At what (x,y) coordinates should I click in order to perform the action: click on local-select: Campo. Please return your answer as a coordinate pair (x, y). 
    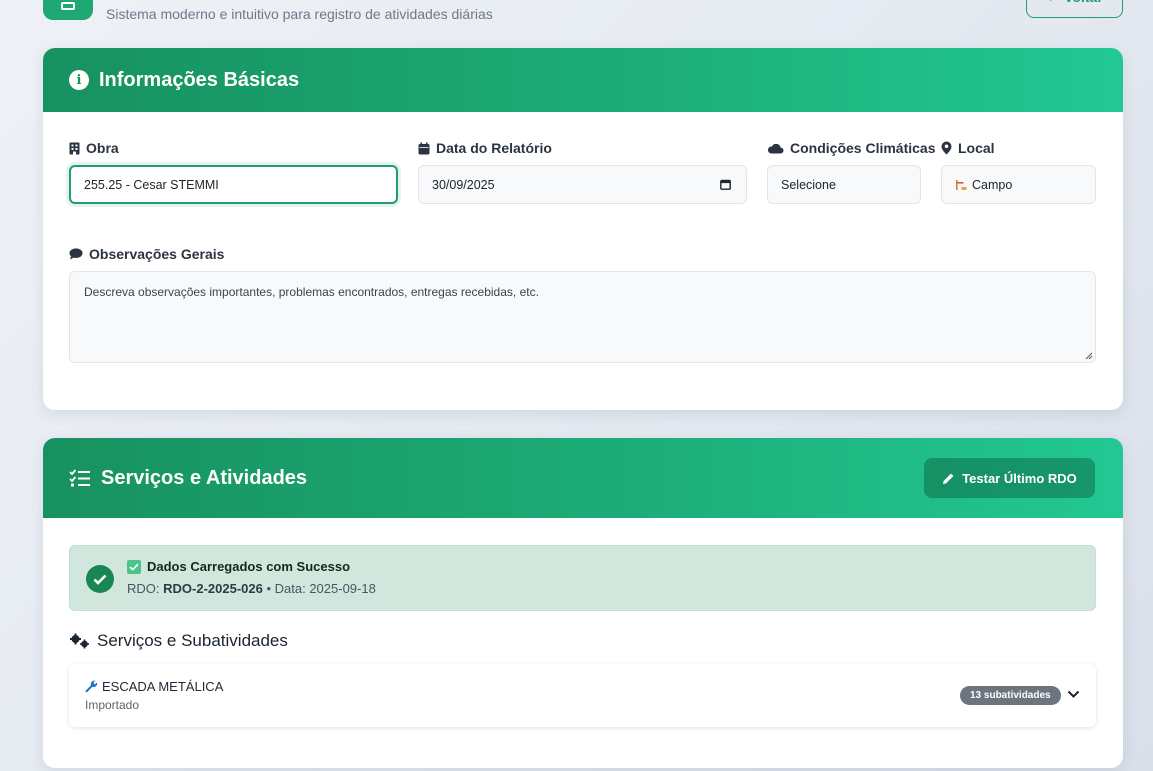
    Looking at the image, I should click on (1018, 184).